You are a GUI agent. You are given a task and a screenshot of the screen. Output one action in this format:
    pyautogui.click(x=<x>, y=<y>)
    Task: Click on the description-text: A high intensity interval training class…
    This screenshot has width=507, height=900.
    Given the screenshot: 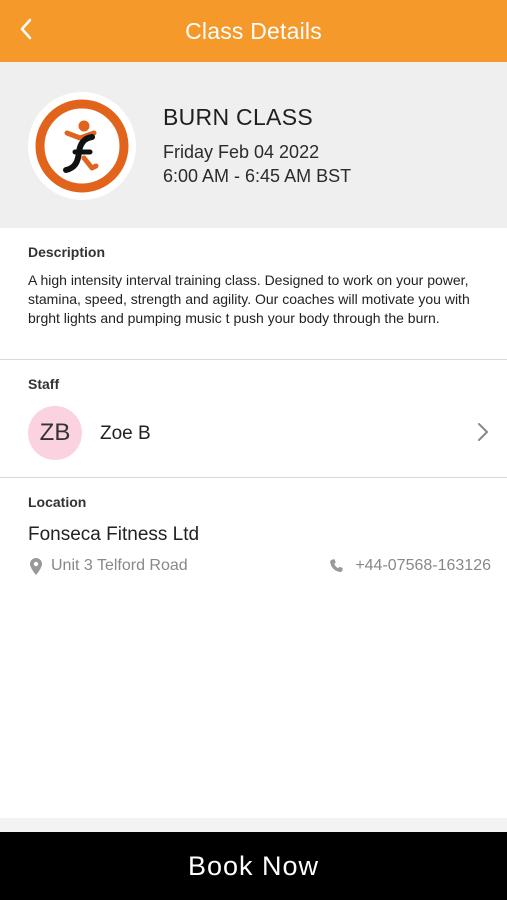 What is the action you would take?
    pyautogui.click(x=249, y=299)
    